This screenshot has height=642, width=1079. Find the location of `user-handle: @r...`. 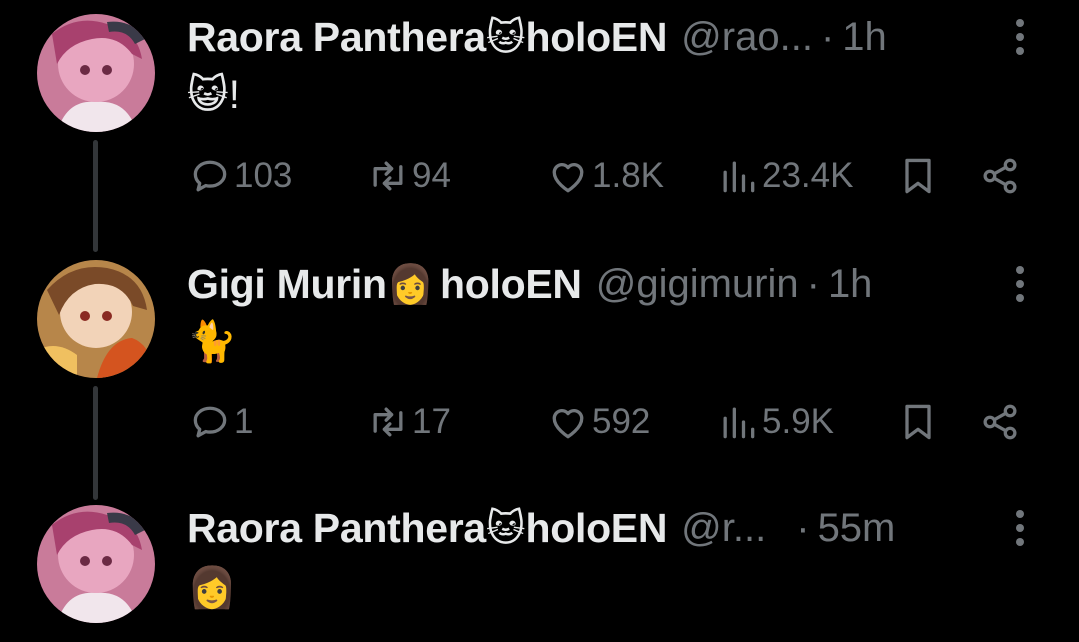

user-handle: @r... is located at coordinates (723, 528).